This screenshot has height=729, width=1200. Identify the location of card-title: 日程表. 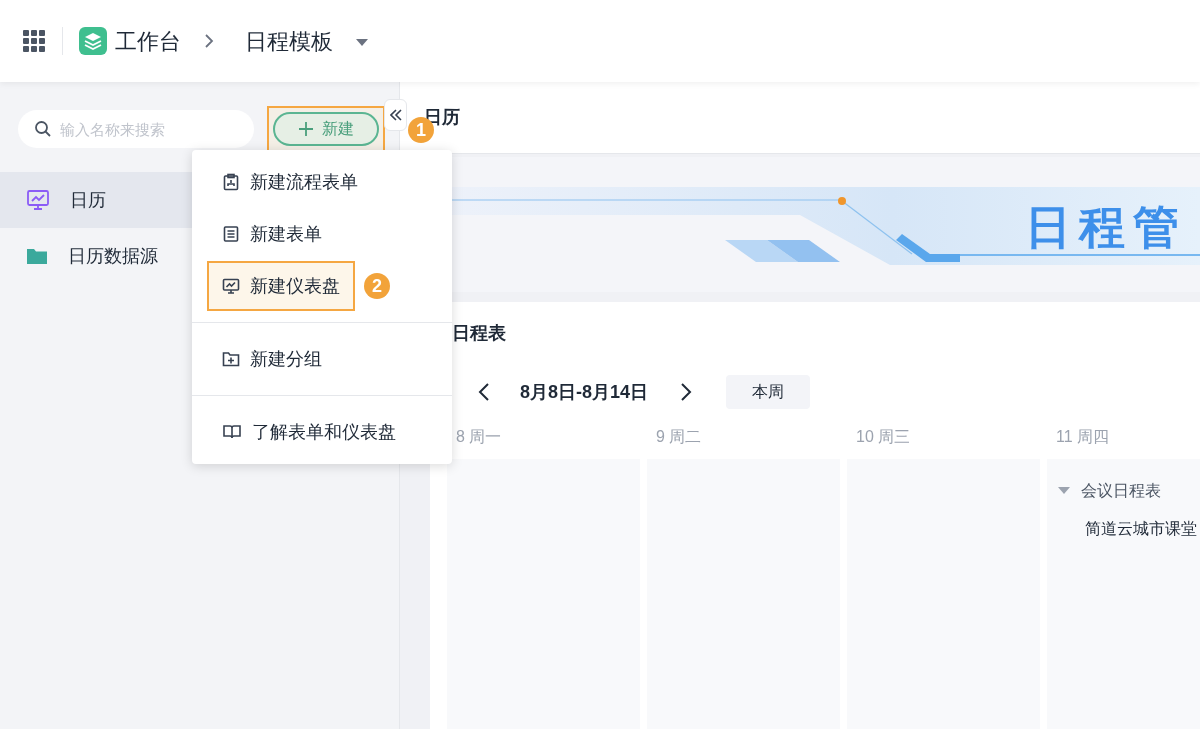
(479, 333).